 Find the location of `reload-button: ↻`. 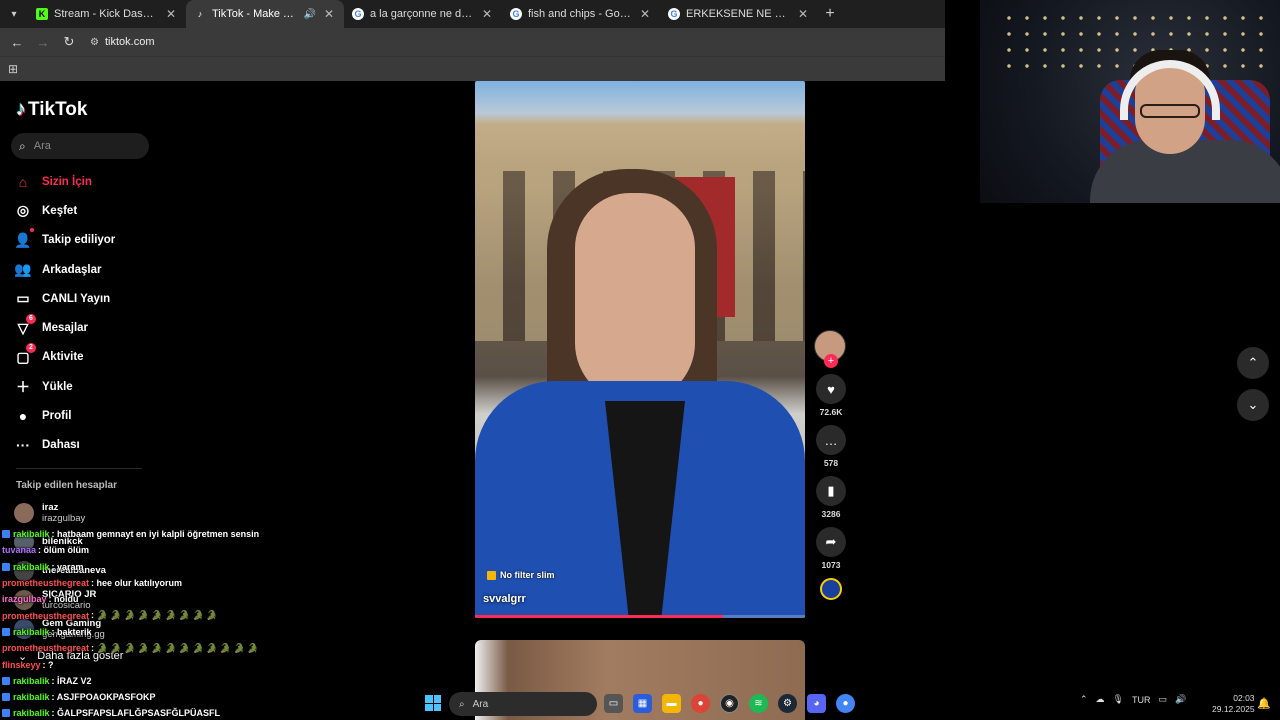

reload-button: ↻ is located at coordinates (69, 42).